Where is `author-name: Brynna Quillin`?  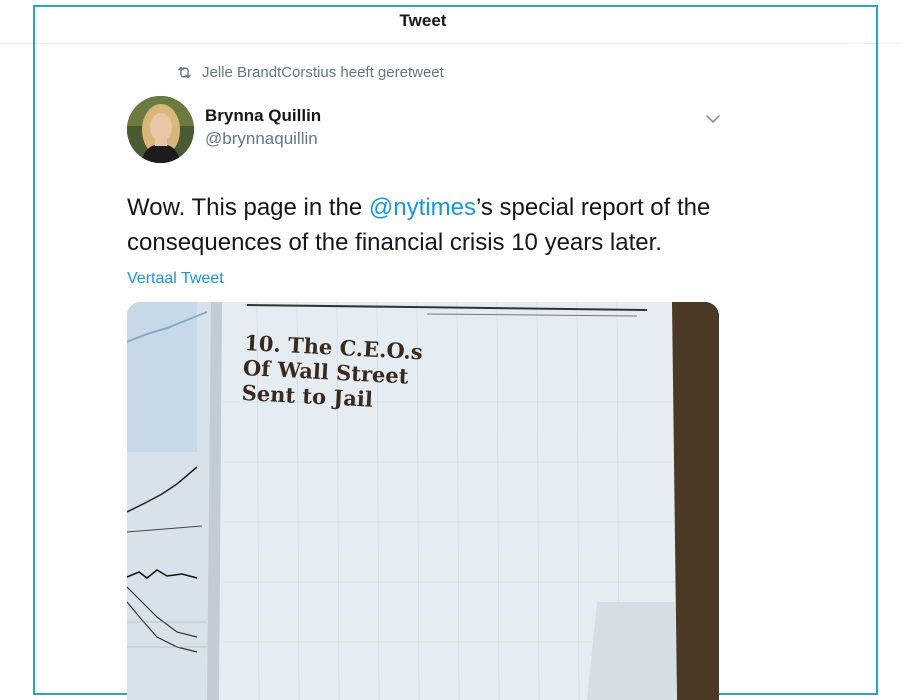
author-name: Brynna Quillin is located at coordinates (263, 116).